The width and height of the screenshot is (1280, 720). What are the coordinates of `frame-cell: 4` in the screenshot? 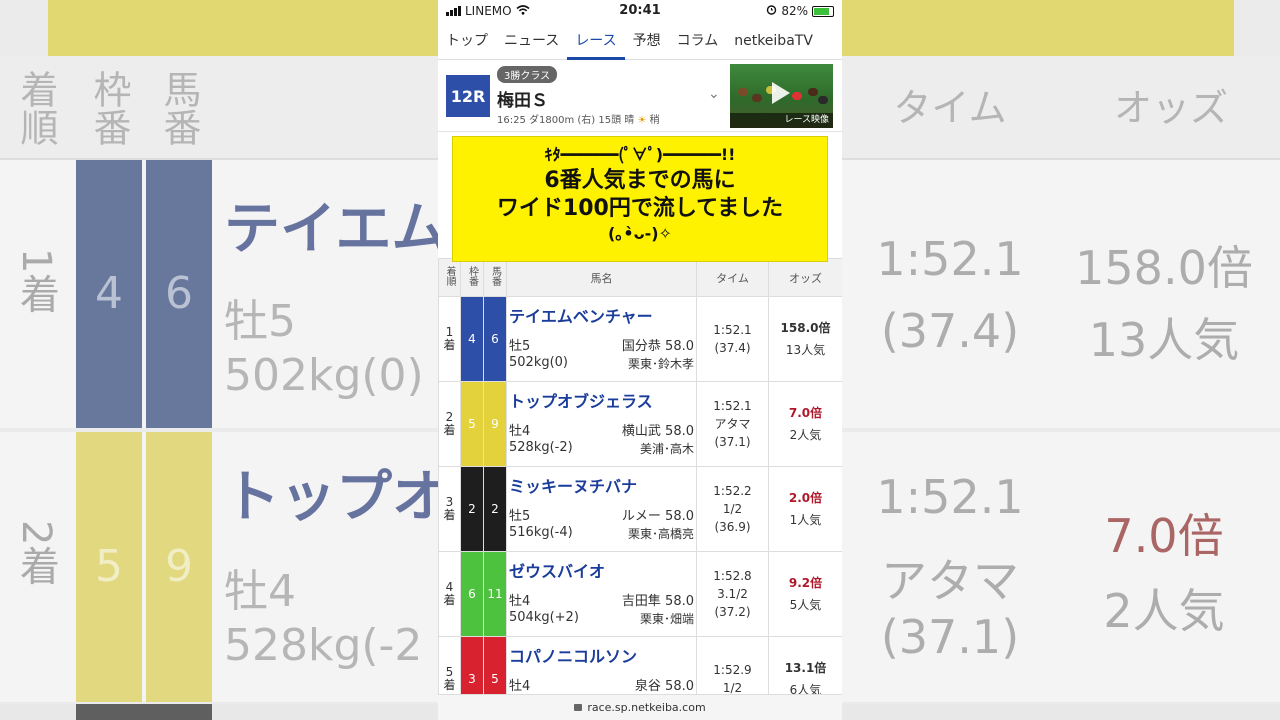 It's located at (472, 339).